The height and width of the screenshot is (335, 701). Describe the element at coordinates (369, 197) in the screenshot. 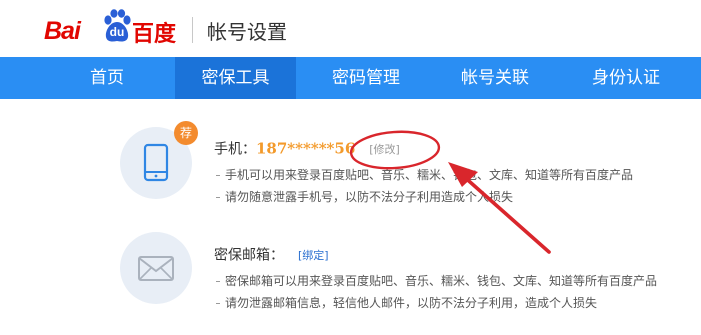

I see `phone-desc-text-2: 请勿随意泄露手机号，以防不法分子利用造成个人损失` at that location.